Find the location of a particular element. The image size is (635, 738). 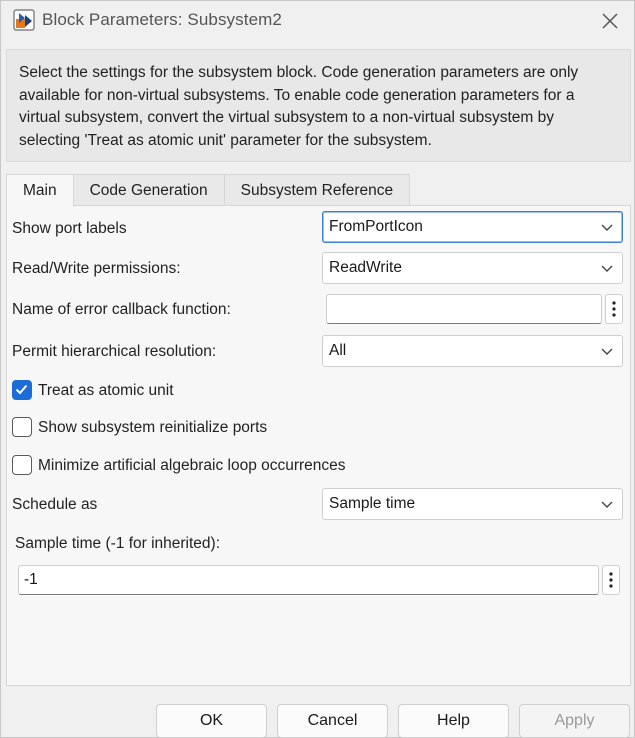

sample-time-label: Sample time (-1 for inherited): is located at coordinates (118, 543).